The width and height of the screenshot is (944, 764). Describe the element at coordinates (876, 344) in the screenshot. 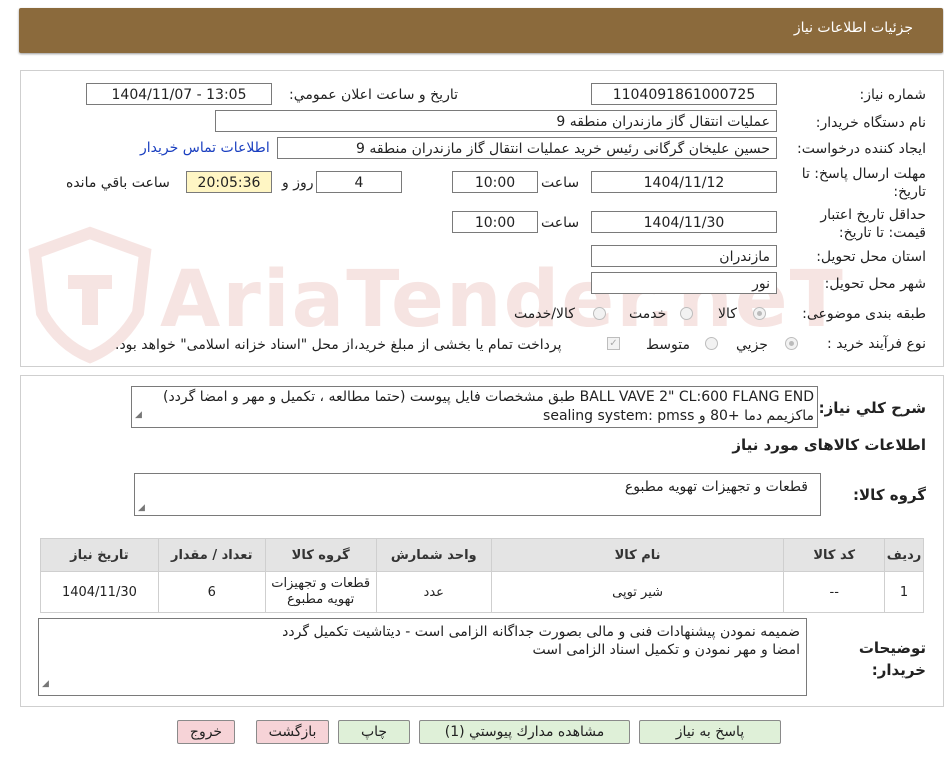

I see `process-type-label: نوع فرآیند خرید :` at that location.